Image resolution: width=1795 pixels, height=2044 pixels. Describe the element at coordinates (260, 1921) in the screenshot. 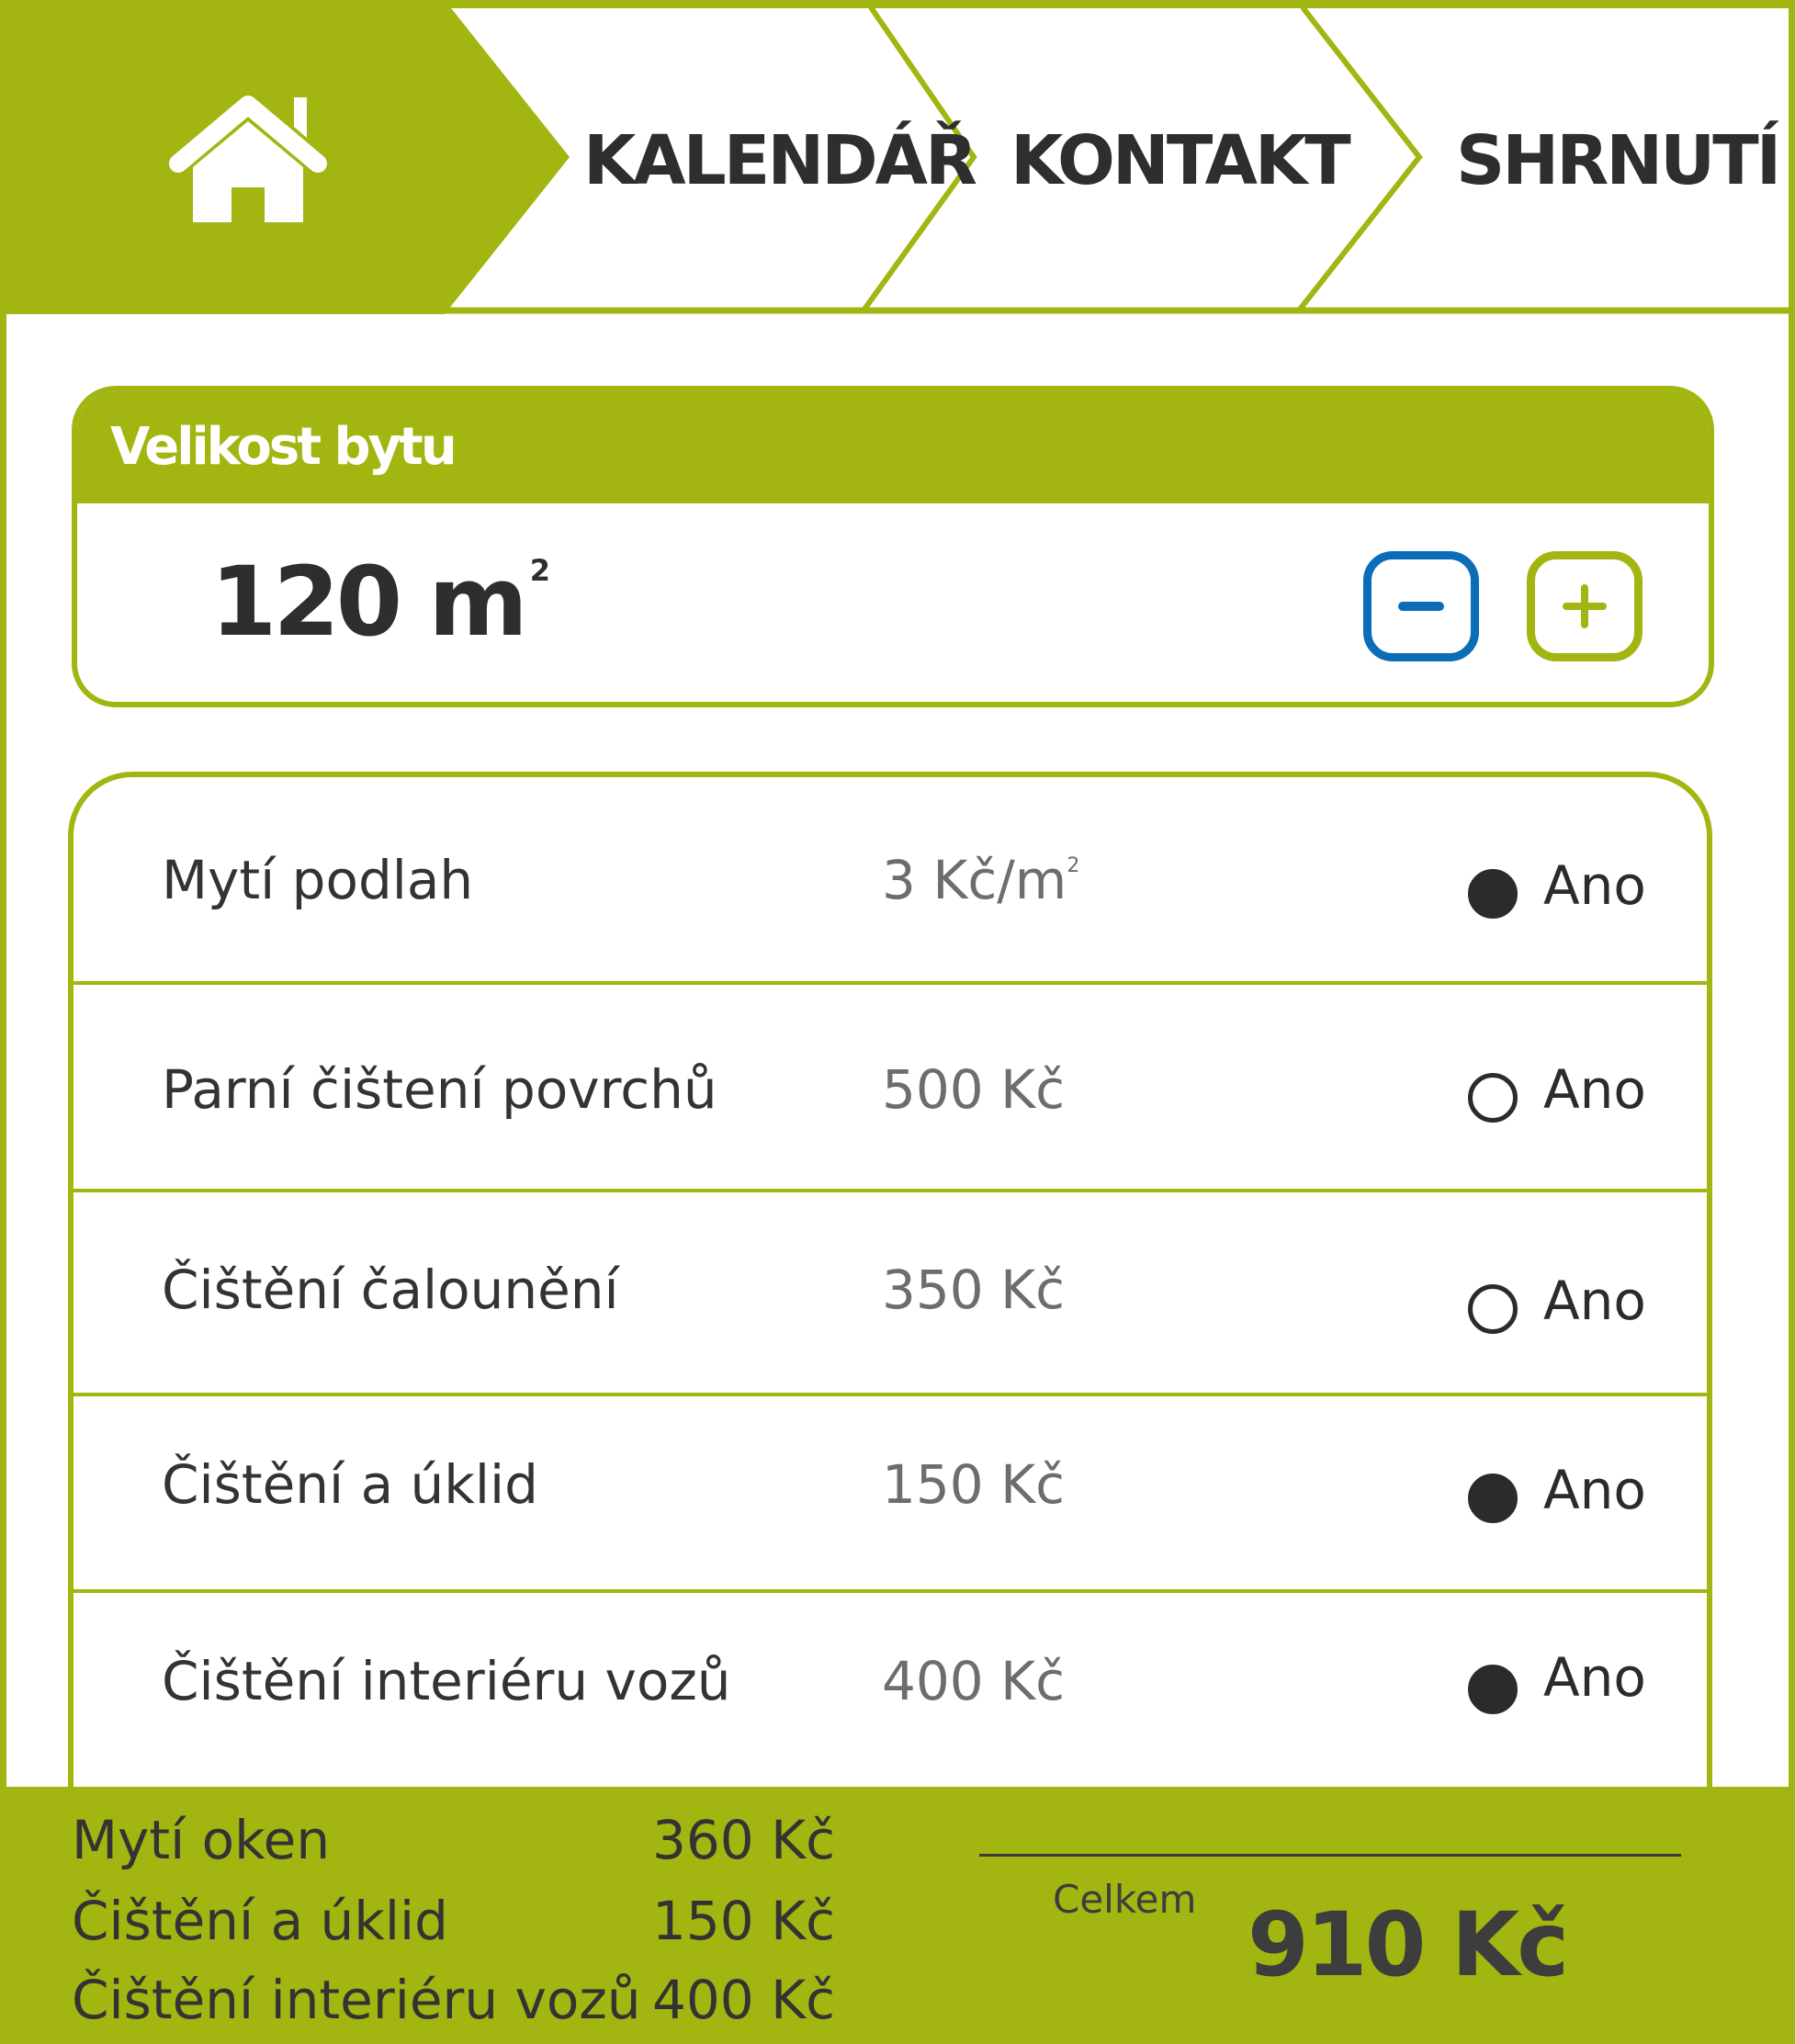

I see `summary-item-name: Čištění a úklid` at that location.